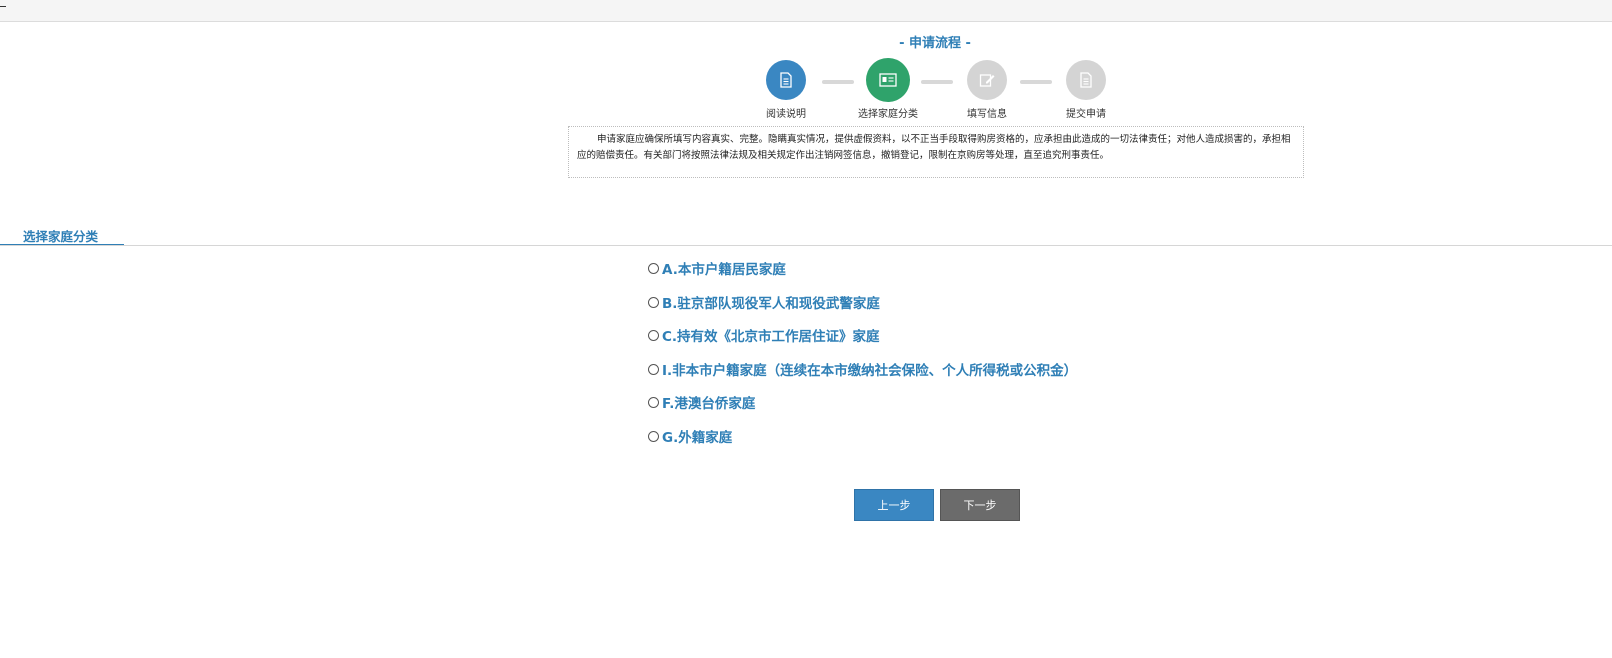 This screenshot has width=1612, height=658. I want to click on option-i: I.非本市户籍家庭（连续在本市缴纳社会保险、个人所得税或公积金）, so click(862, 376).